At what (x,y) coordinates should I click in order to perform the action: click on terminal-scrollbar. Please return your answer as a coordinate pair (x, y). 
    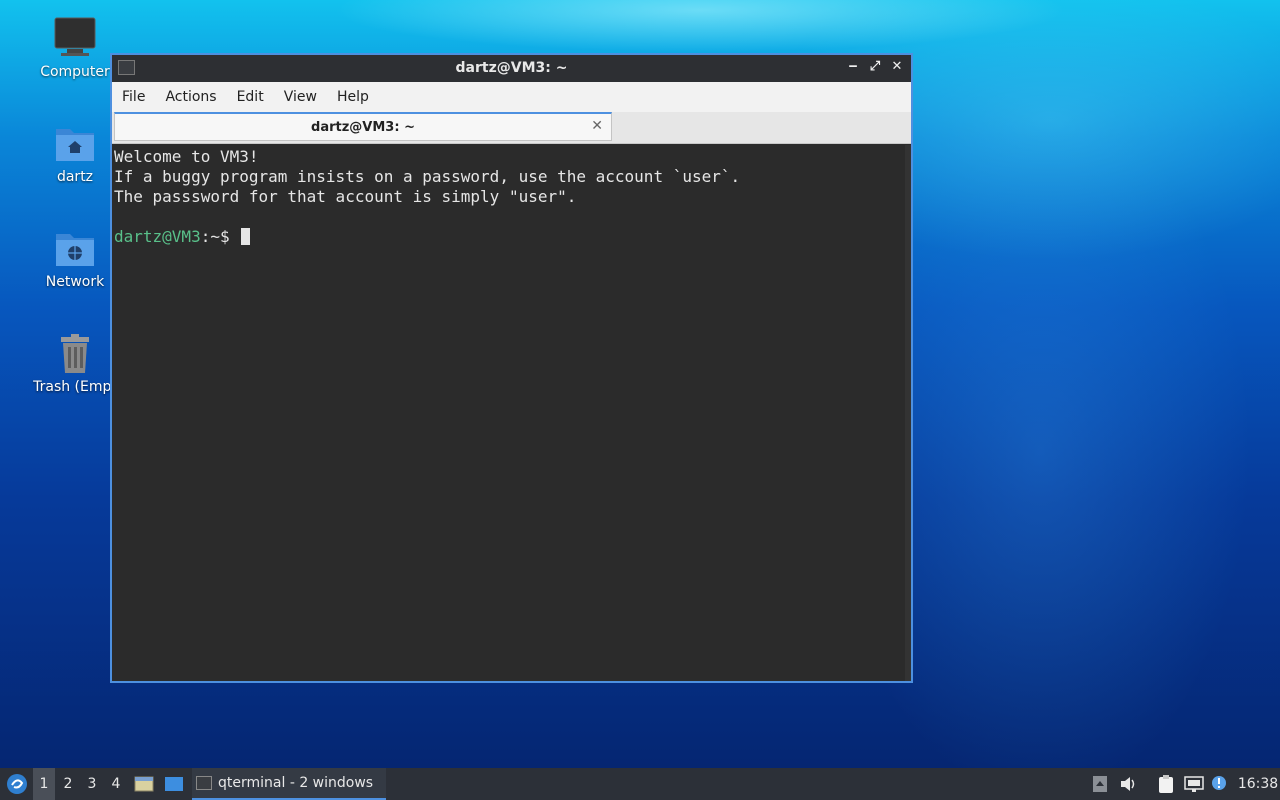
    Looking at the image, I should click on (908, 413).